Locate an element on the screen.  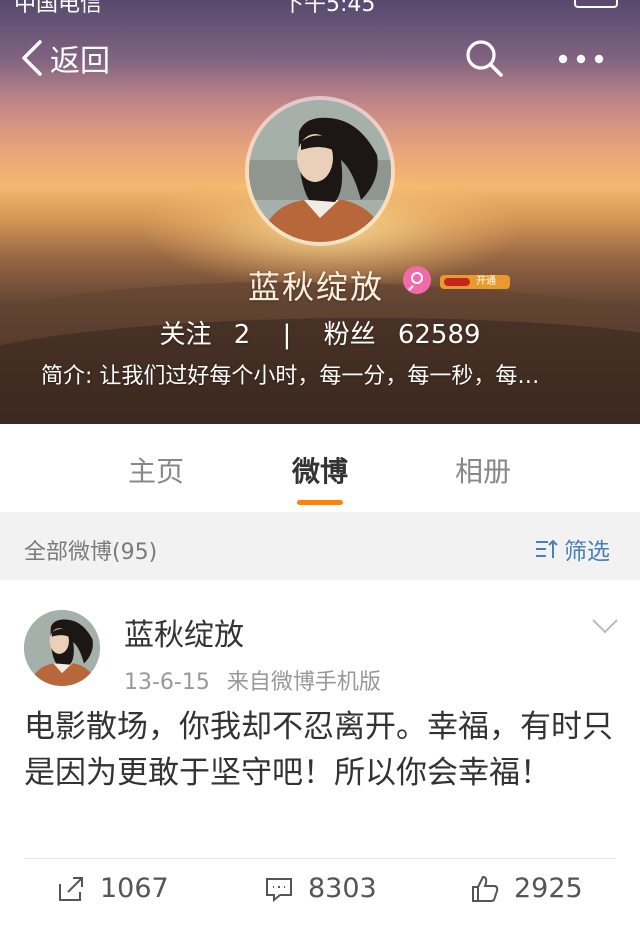
followers-label: 粉丝 is located at coordinates (349, 335).